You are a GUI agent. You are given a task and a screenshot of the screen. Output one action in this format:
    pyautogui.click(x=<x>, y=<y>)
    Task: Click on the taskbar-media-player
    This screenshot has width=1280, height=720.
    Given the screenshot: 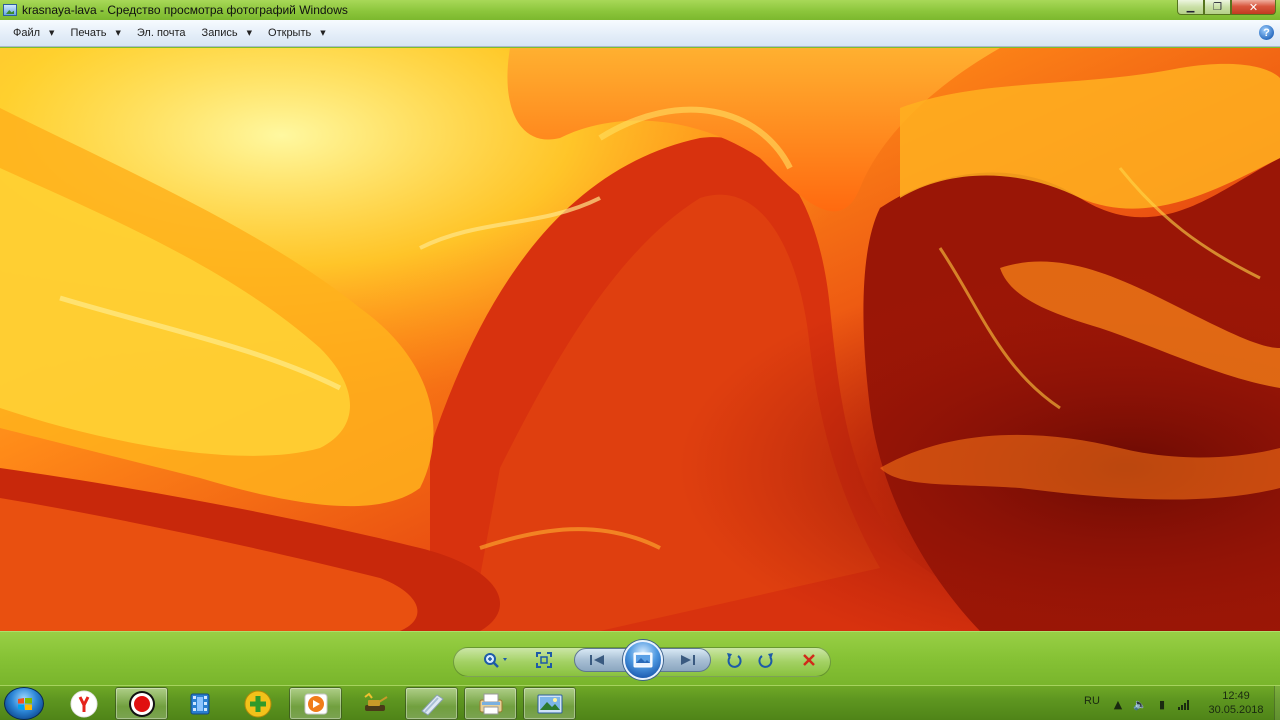 What is the action you would take?
    pyautogui.click(x=315, y=703)
    